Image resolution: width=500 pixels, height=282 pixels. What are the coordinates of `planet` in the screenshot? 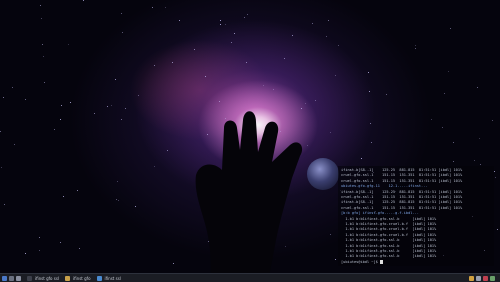 It's located at (323, 174).